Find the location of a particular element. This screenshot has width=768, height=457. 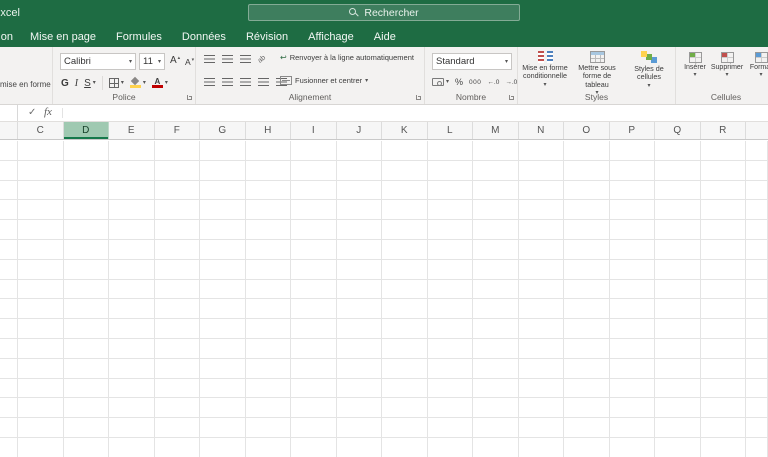

cell-N11 is located at coordinates (541, 348).